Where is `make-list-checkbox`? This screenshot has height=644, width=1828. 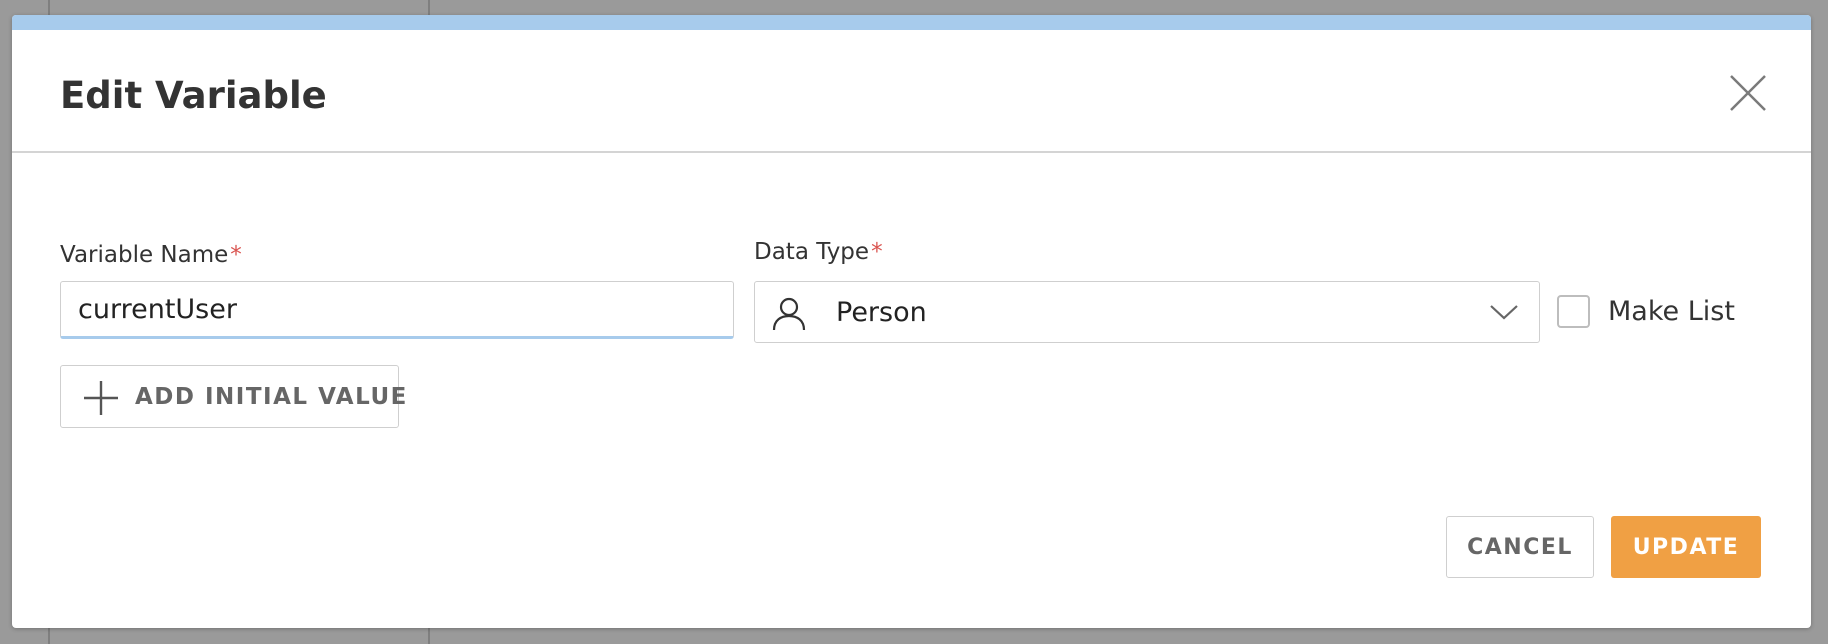 make-list-checkbox is located at coordinates (1573, 311).